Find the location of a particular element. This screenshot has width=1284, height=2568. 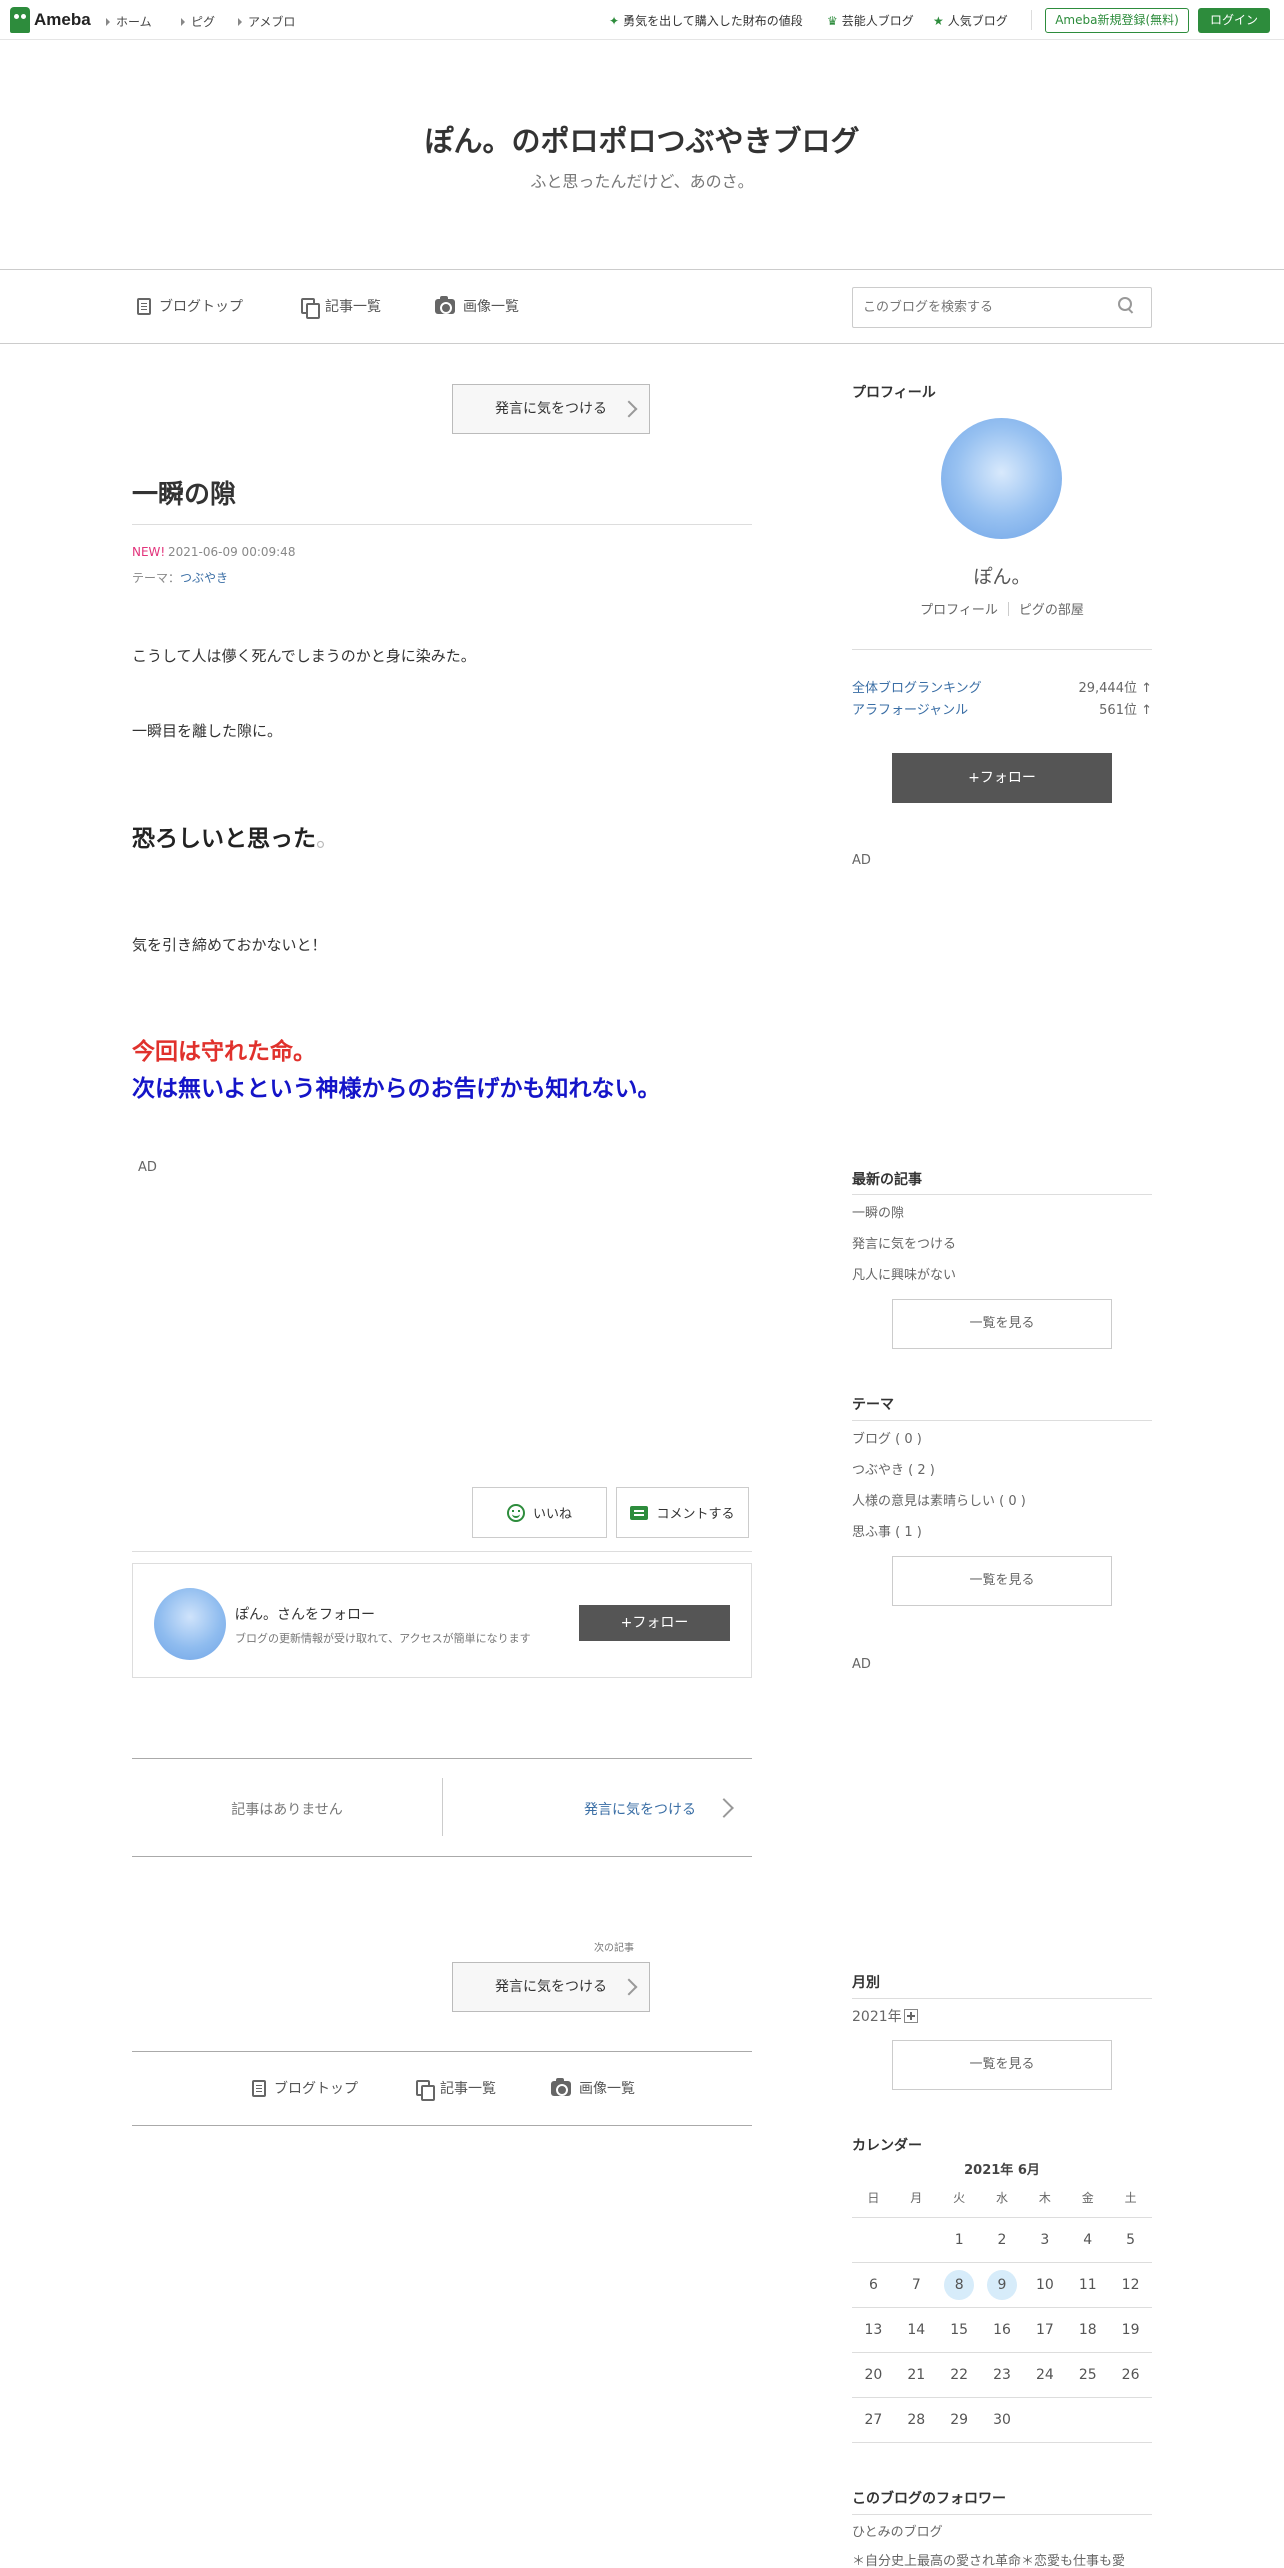

theme-item: 人様の意見は素晴らしい ( 0 ) is located at coordinates (939, 1499).